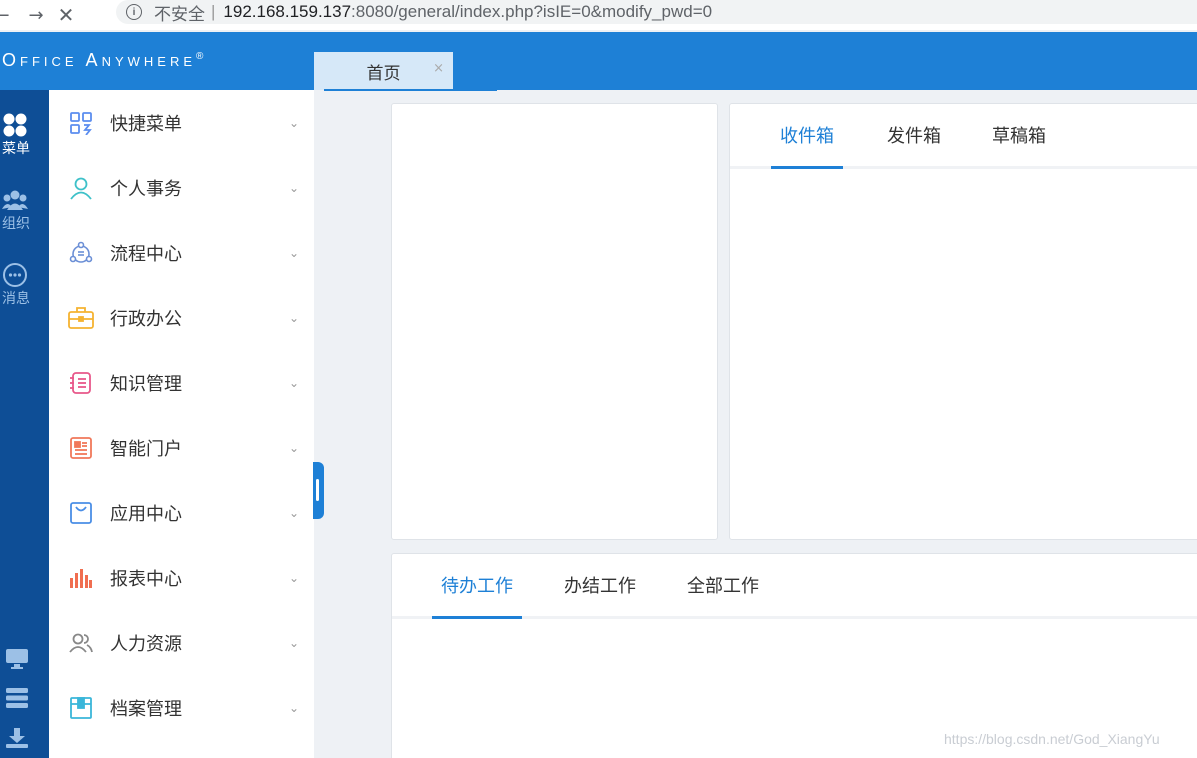  Describe the element at coordinates (794, 586) in the screenshot. I see `work-tabs: 待办工作 办结工作 全部工作` at that location.